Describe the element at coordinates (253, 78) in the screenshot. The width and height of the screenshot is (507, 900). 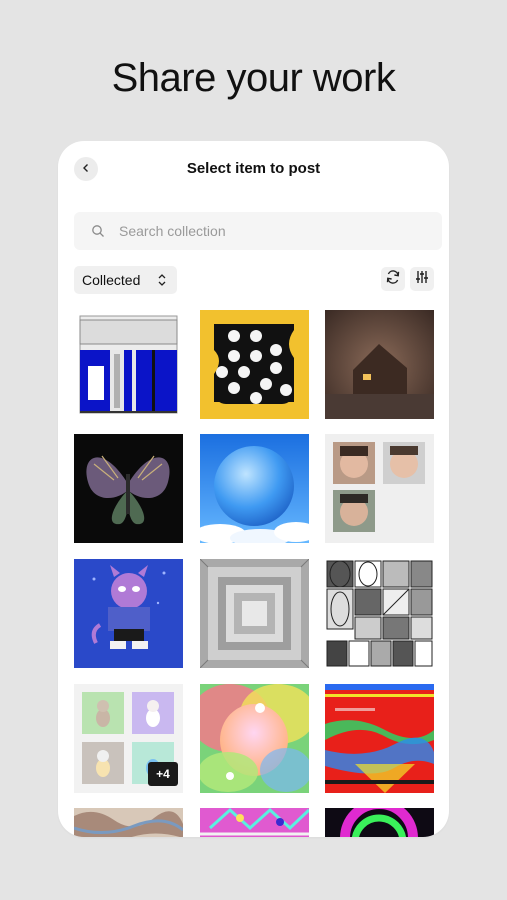
I see `page-headline: Share your work` at that location.